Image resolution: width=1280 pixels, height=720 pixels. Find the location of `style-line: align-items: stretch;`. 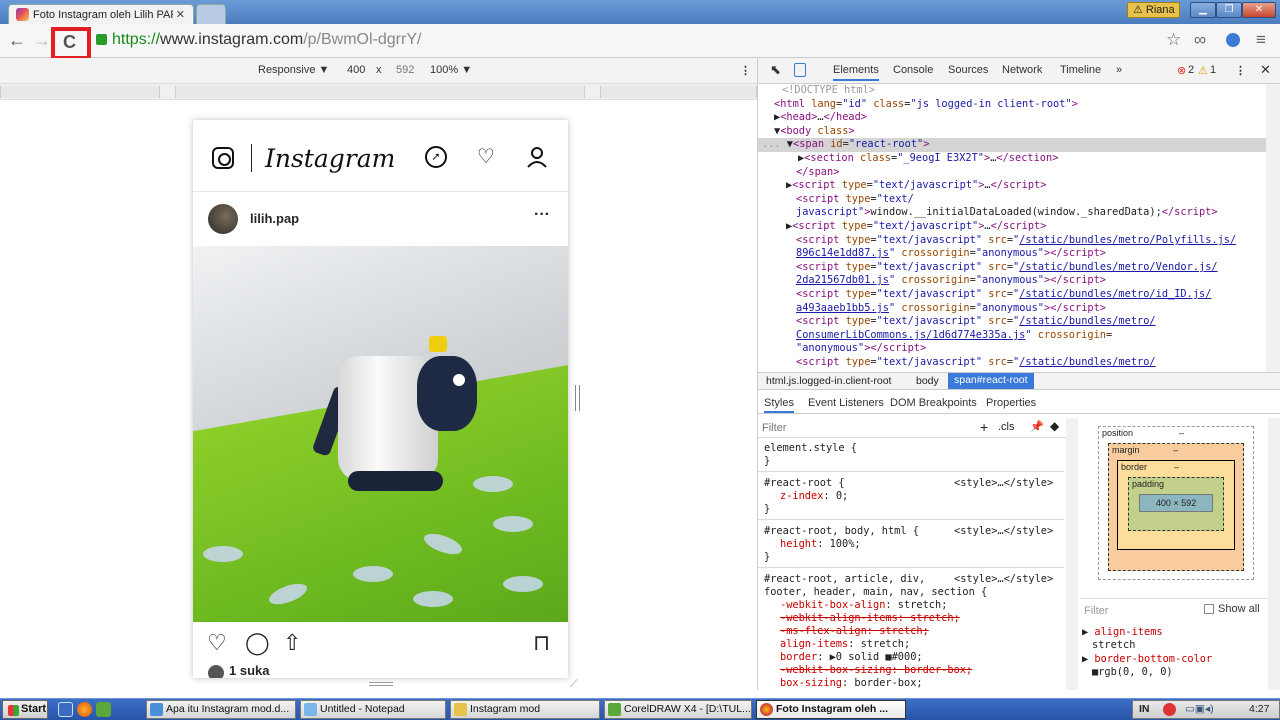

style-line: align-items: stretch; is located at coordinates (845, 644).